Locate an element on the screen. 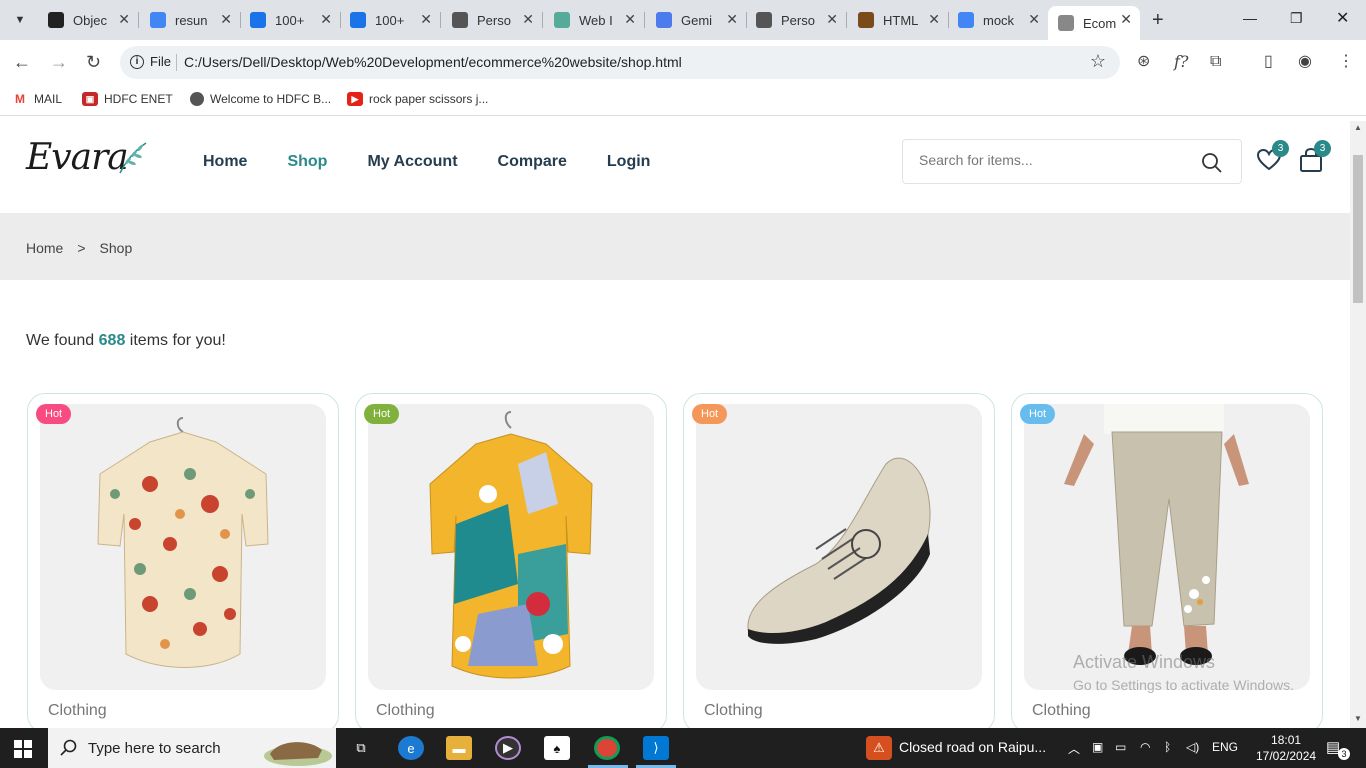  menu-kebab-icon: ⋮ is located at coordinates (1346, 62).